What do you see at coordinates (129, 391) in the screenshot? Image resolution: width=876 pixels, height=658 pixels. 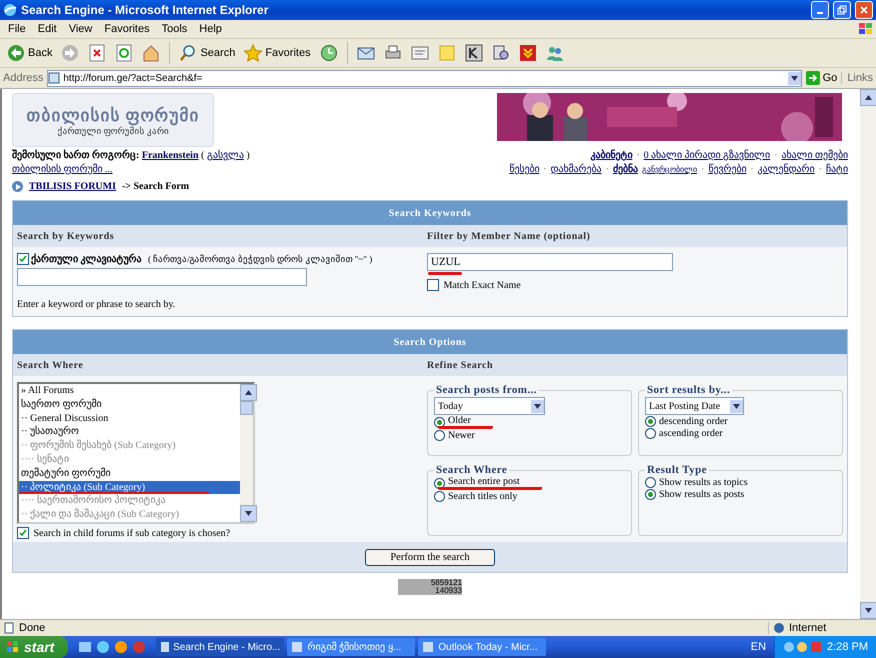 I see `list-item: » All Forums` at bounding box center [129, 391].